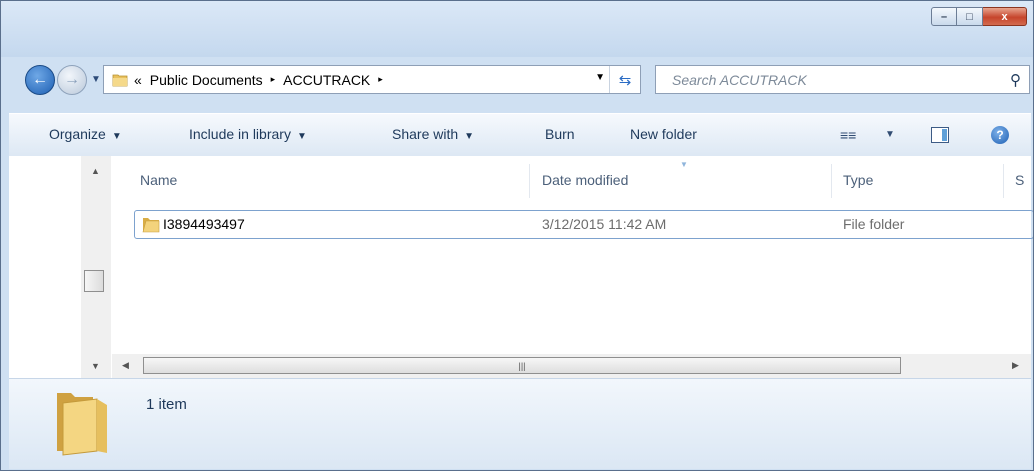 This screenshot has height=471, width=1034. Describe the element at coordinates (684, 164) in the screenshot. I see `sort-indicator-icon: ▼` at that location.